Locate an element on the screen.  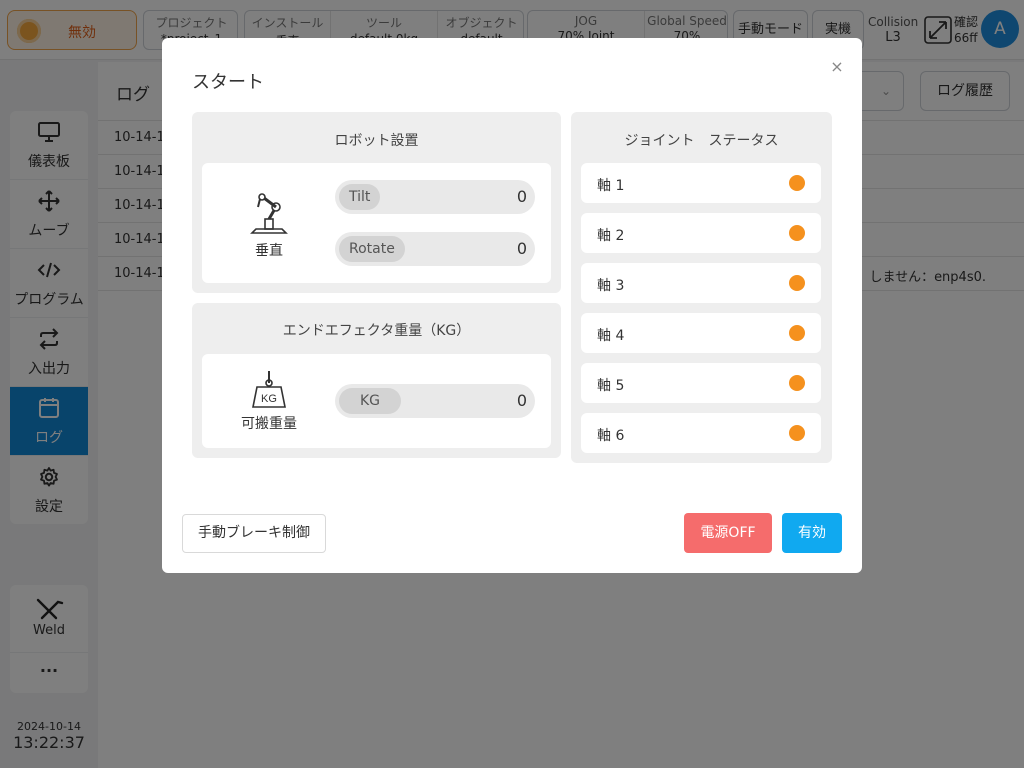
axis-label: 軸 1 is located at coordinates (611, 186).